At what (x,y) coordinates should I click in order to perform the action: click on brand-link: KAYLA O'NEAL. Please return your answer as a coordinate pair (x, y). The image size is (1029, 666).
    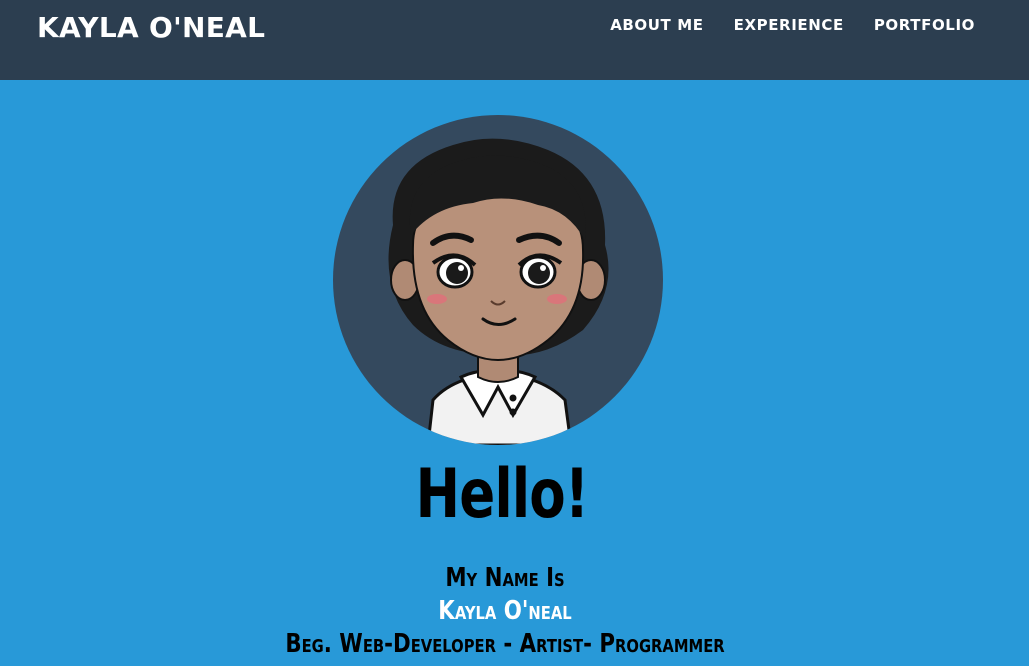
    Looking at the image, I should click on (151, 28).